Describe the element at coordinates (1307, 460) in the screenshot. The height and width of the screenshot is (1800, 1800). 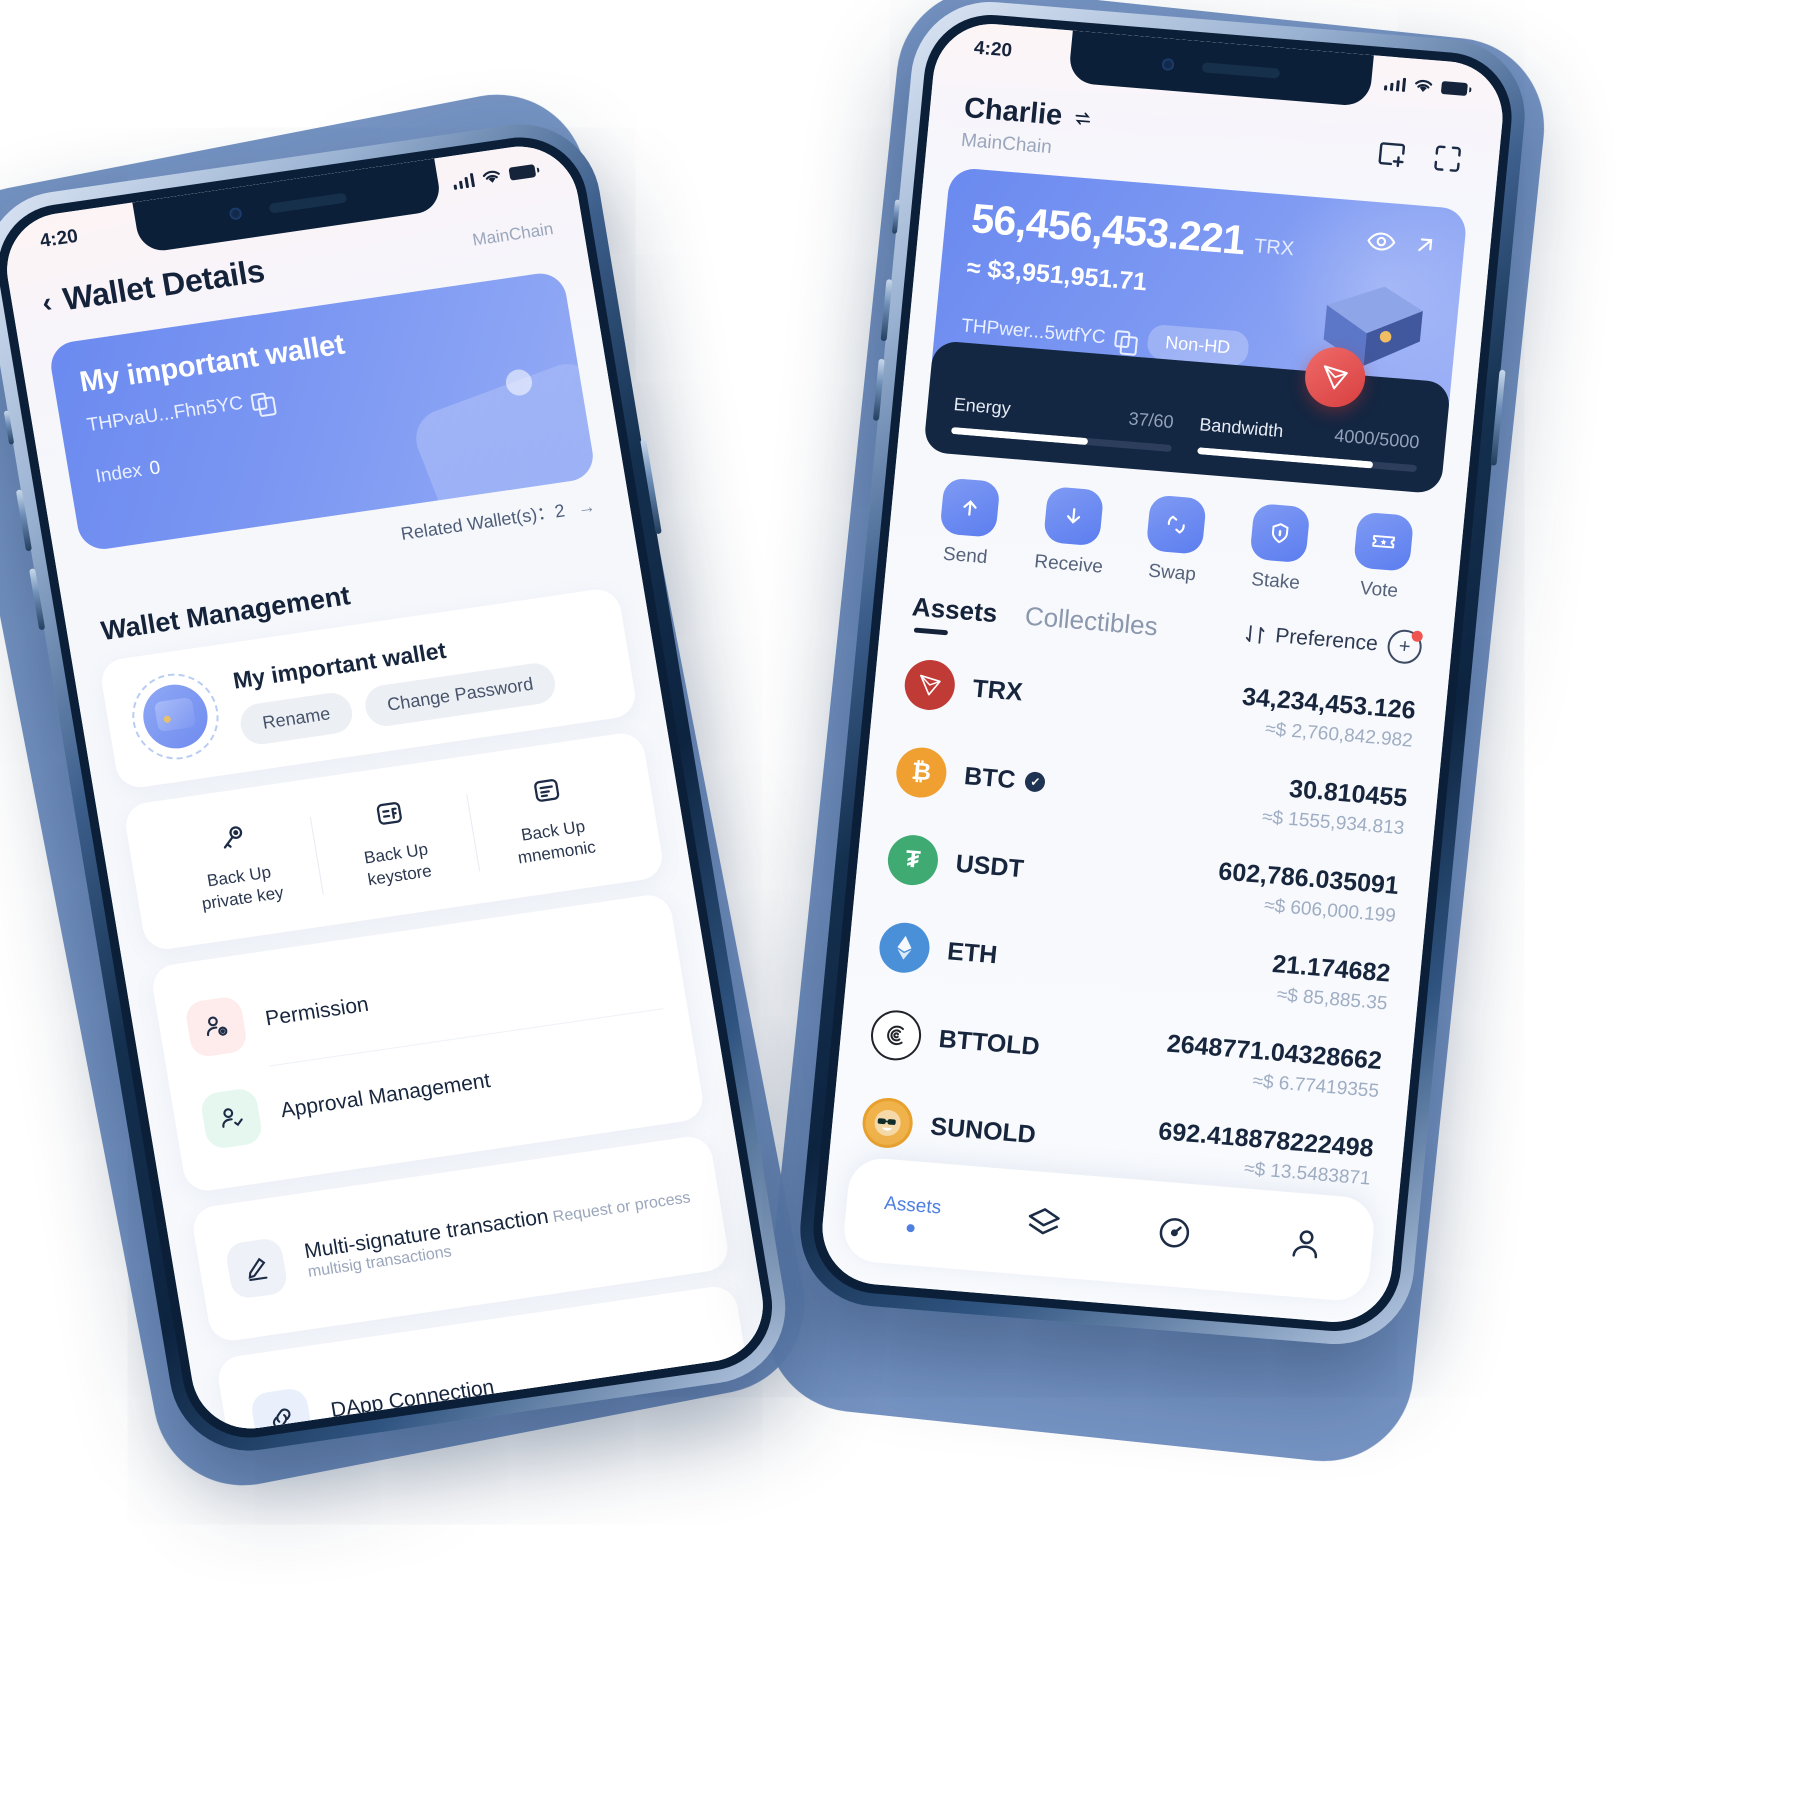
I see `bandwidth-progress-bar` at that location.